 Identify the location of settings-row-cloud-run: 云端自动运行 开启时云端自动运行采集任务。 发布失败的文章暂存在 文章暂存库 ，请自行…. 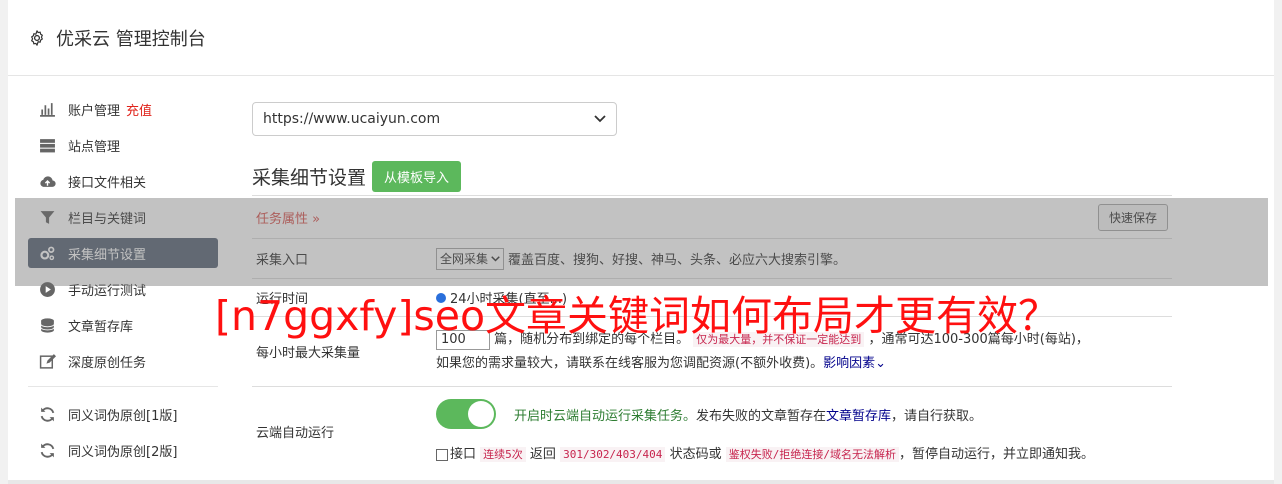
(712, 431).